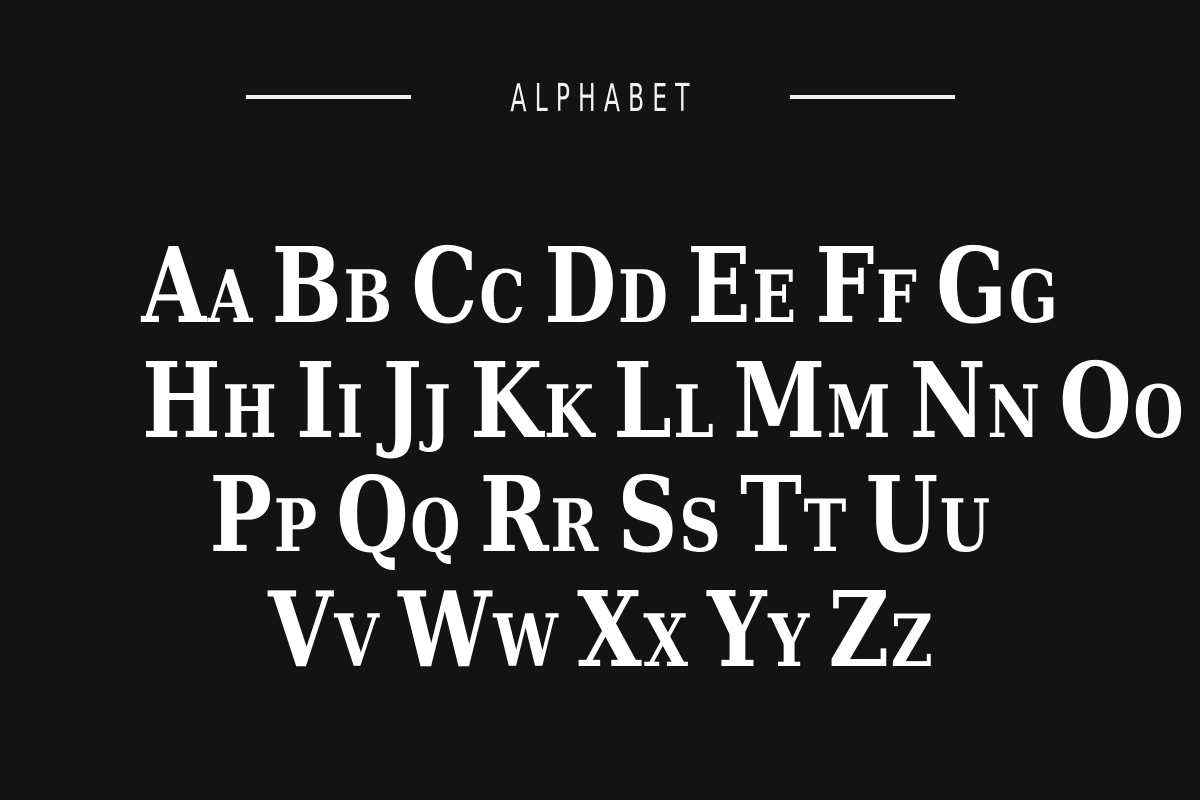  I want to click on lowercase-glyph: v, so click(356, 640).